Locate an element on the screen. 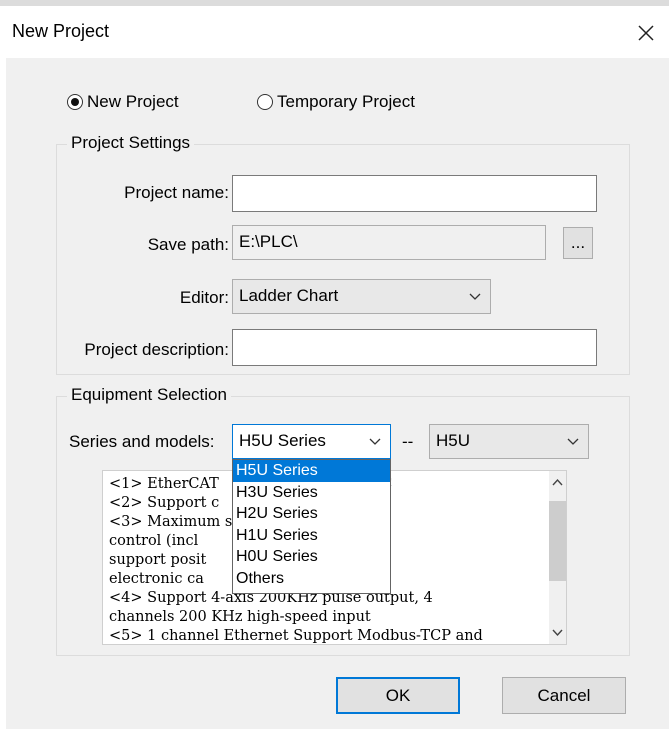  new-project-radio: New Project is located at coordinates (123, 102).